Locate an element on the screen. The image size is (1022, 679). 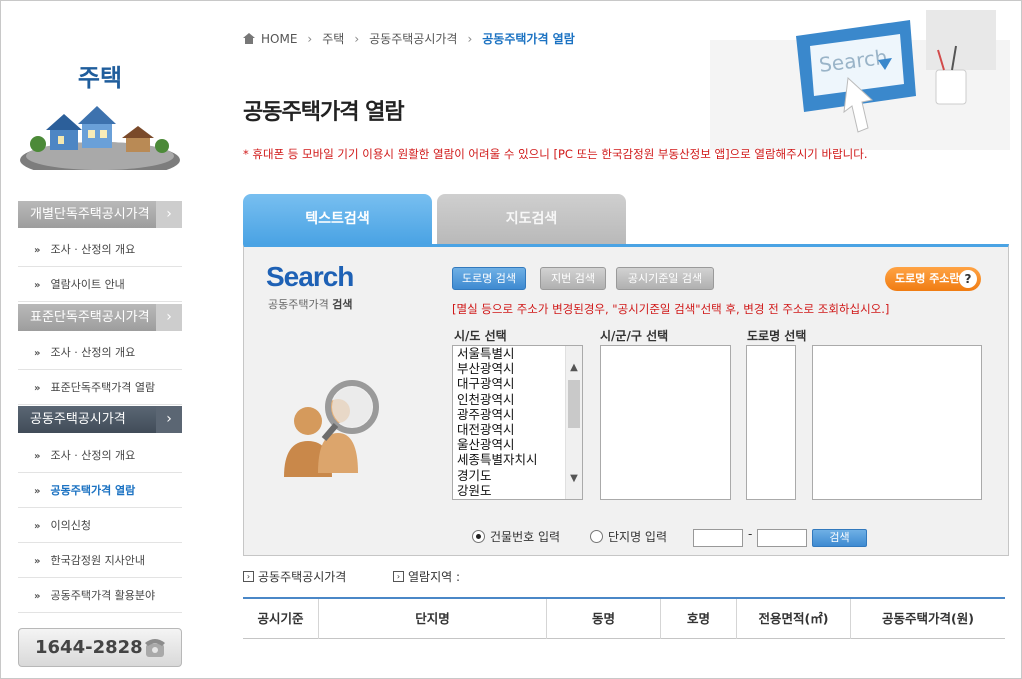
sidebar-item-standard-view: » 표준단독주택가격 열람 is located at coordinates (100, 387).